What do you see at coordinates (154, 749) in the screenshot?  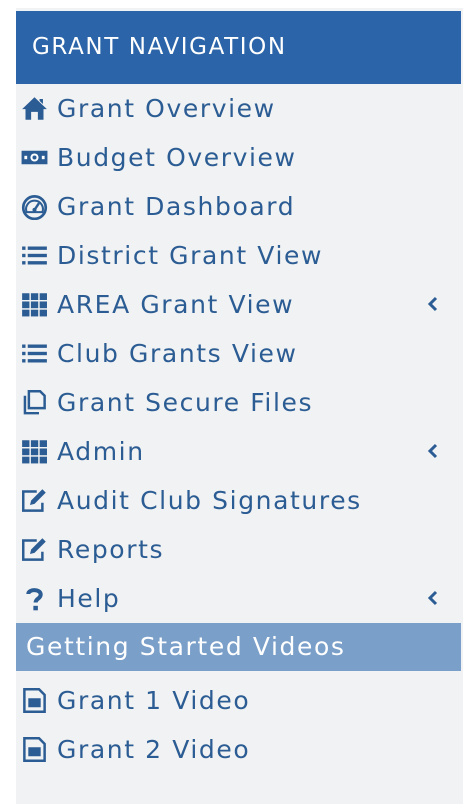 I see `nav-item-label: Grant 2 Video` at bounding box center [154, 749].